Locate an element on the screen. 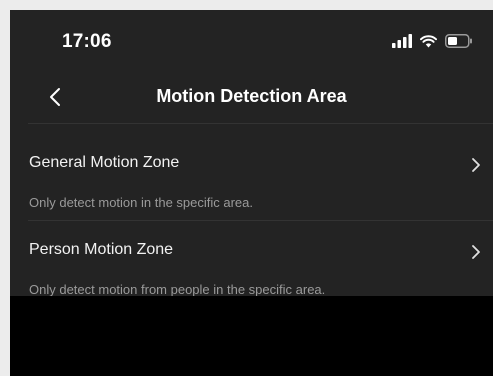 The height and width of the screenshot is (376, 493). wifi-icon is located at coordinates (428, 41).